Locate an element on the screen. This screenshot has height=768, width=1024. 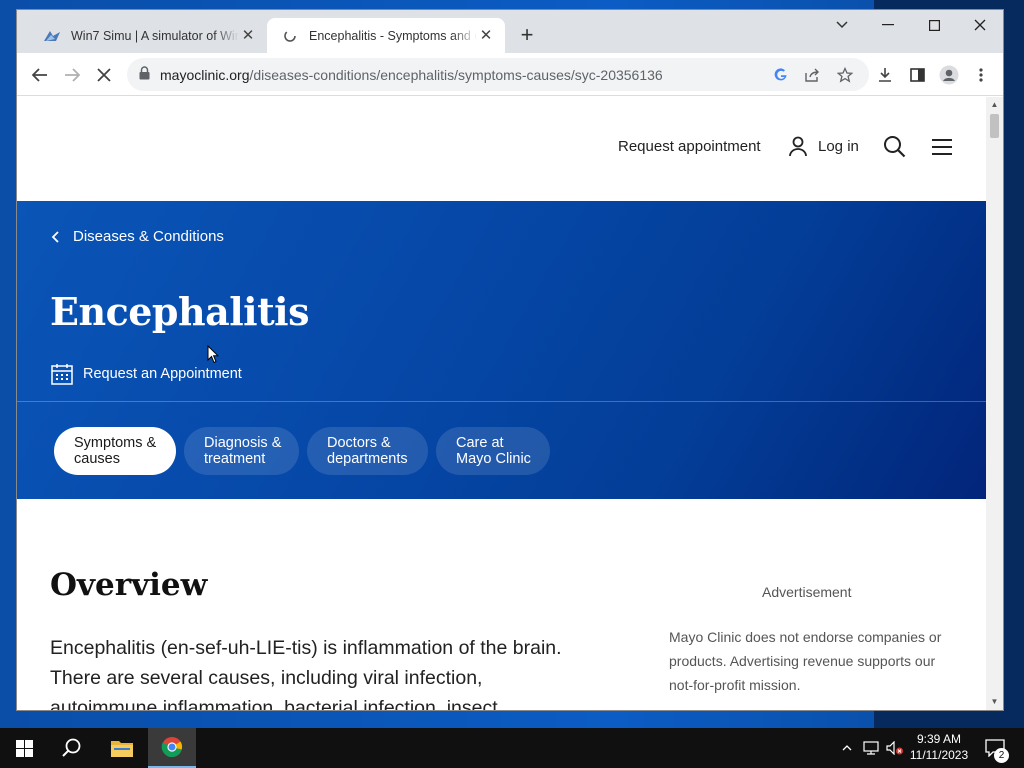
profile-avatar-icon is located at coordinates (949, 75).